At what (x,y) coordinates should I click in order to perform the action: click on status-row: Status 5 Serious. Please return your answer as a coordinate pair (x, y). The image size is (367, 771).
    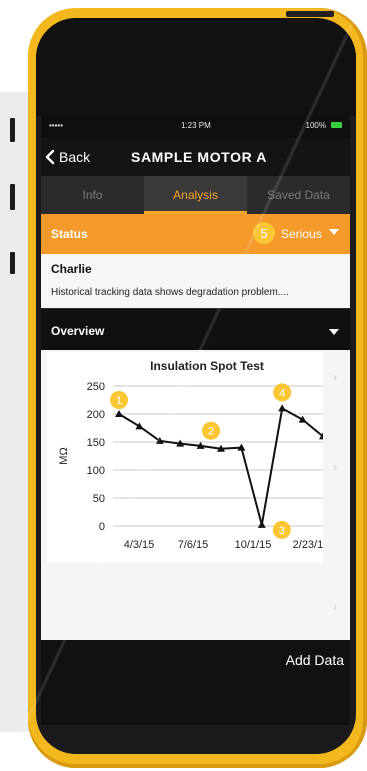
    Looking at the image, I should click on (195, 234).